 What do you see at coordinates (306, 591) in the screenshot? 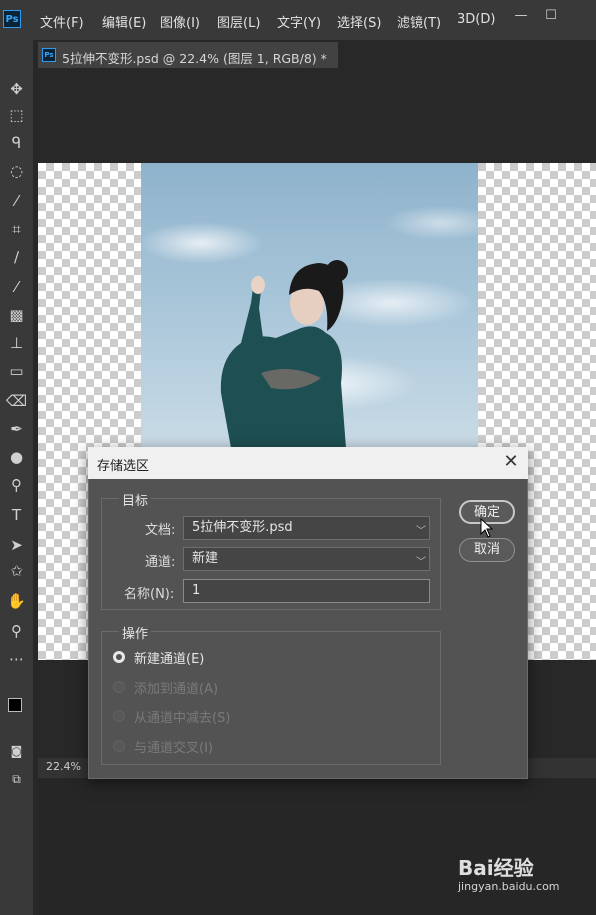
I see `name-input: 1` at bounding box center [306, 591].